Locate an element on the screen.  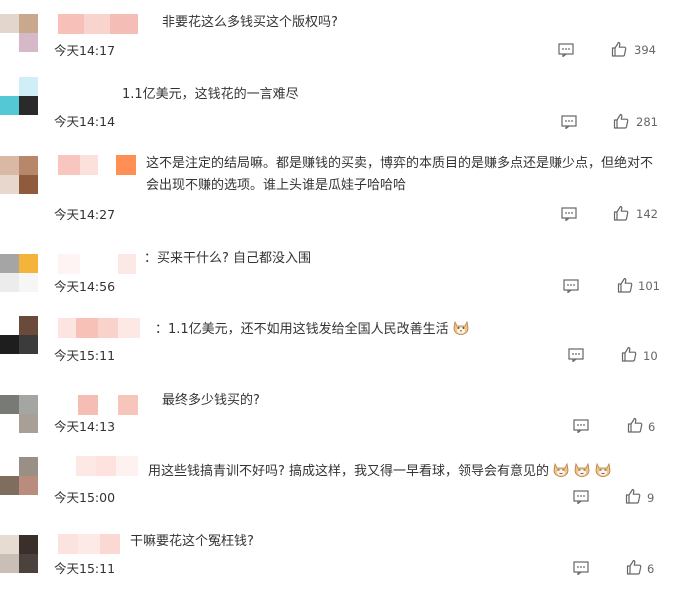
like-count: 10 is located at coordinates (650, 356).